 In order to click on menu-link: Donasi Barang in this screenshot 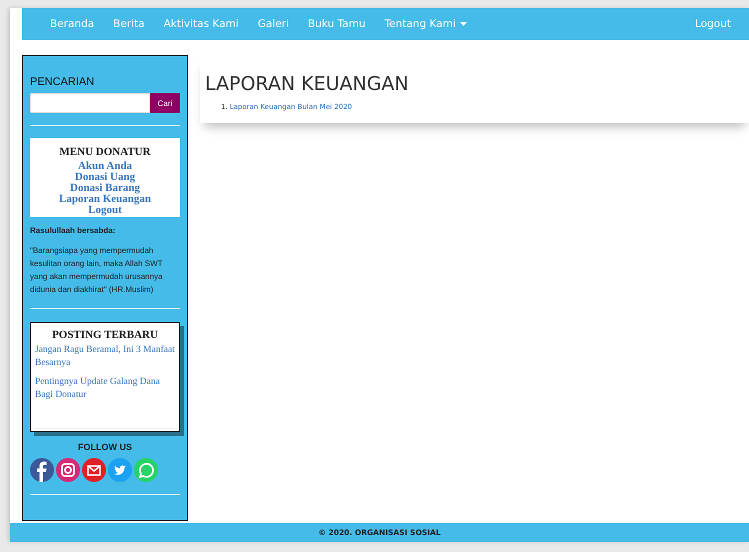, I will do `click(105, 188)`.